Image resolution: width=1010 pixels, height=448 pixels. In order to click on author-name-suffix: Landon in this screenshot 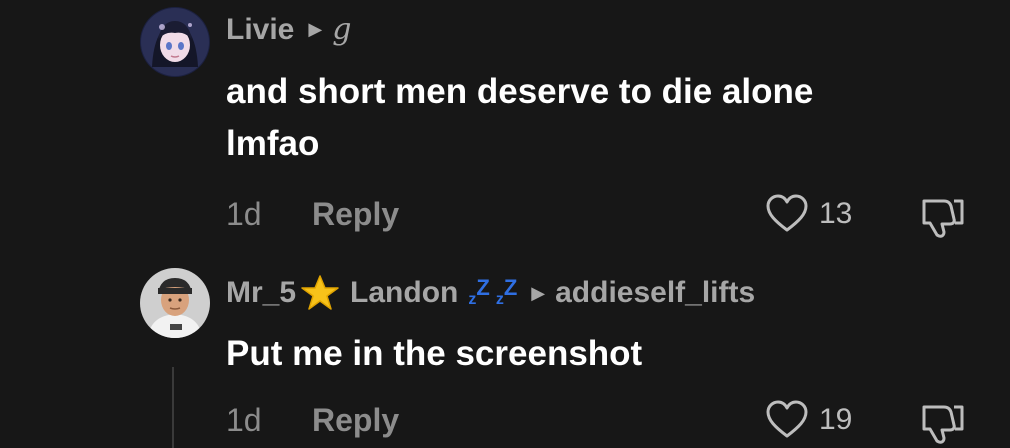, I will do `click(404, 293)`.